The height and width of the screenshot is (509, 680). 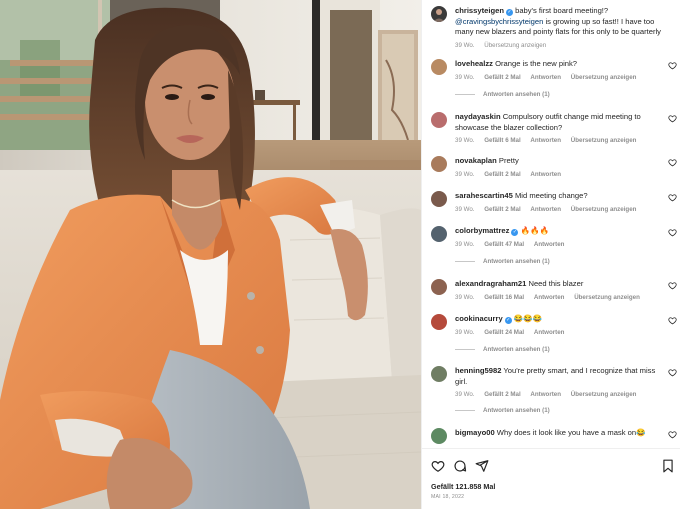 I want to click on post-date: MAI 18, 2022, so click(x=448, y=497).